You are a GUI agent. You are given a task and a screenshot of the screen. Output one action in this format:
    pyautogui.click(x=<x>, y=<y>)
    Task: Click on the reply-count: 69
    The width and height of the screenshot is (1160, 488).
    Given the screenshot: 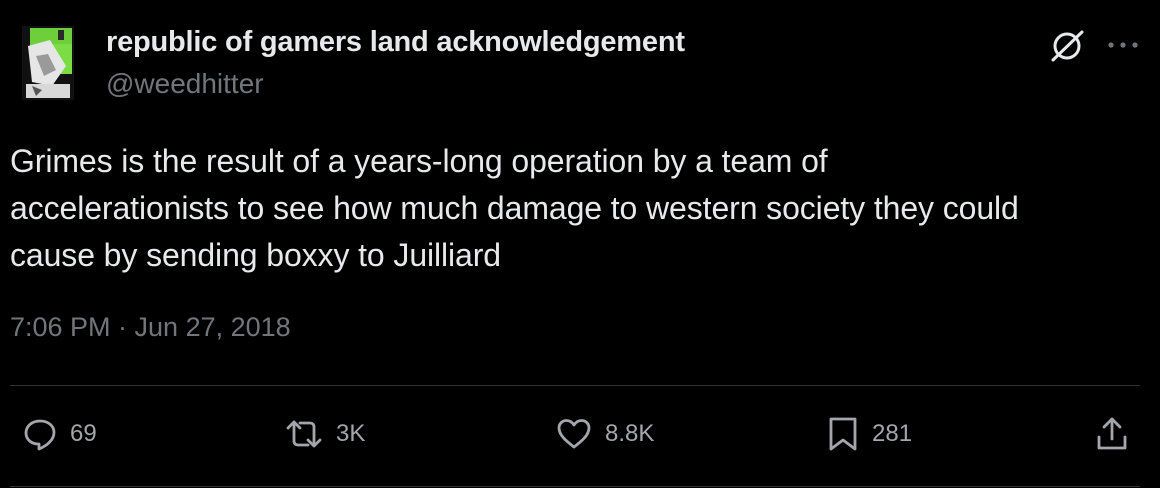 What is the action you would take?
    pyautogui.click(x=83, y=433)
    